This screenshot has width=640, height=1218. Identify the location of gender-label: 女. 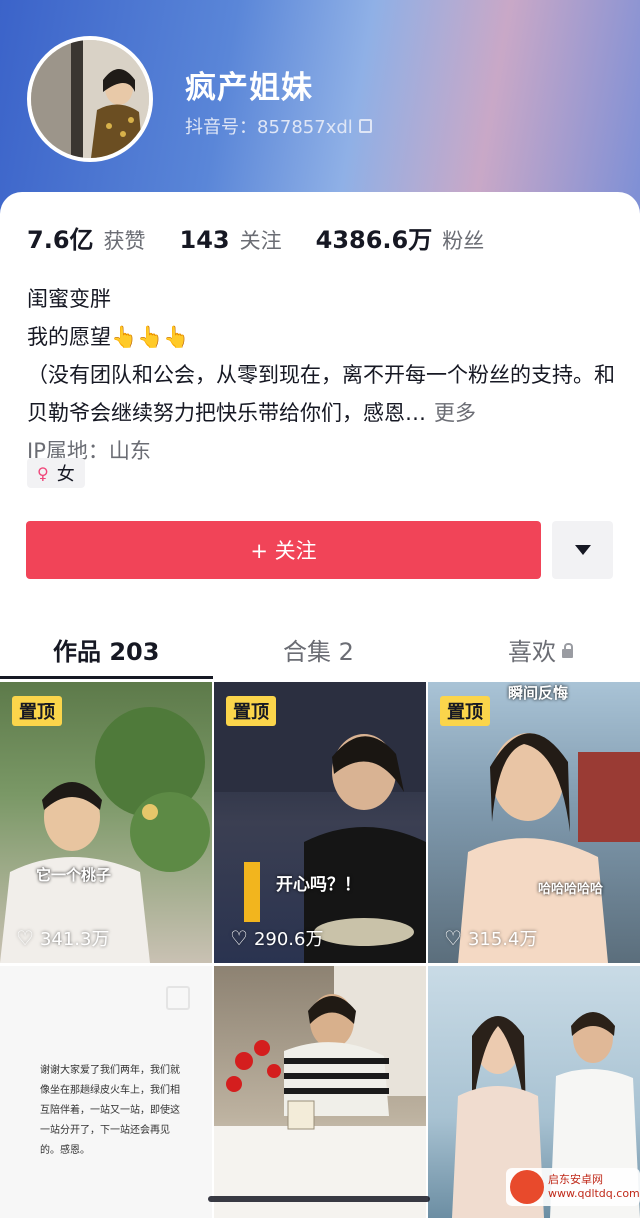
(65, 474).